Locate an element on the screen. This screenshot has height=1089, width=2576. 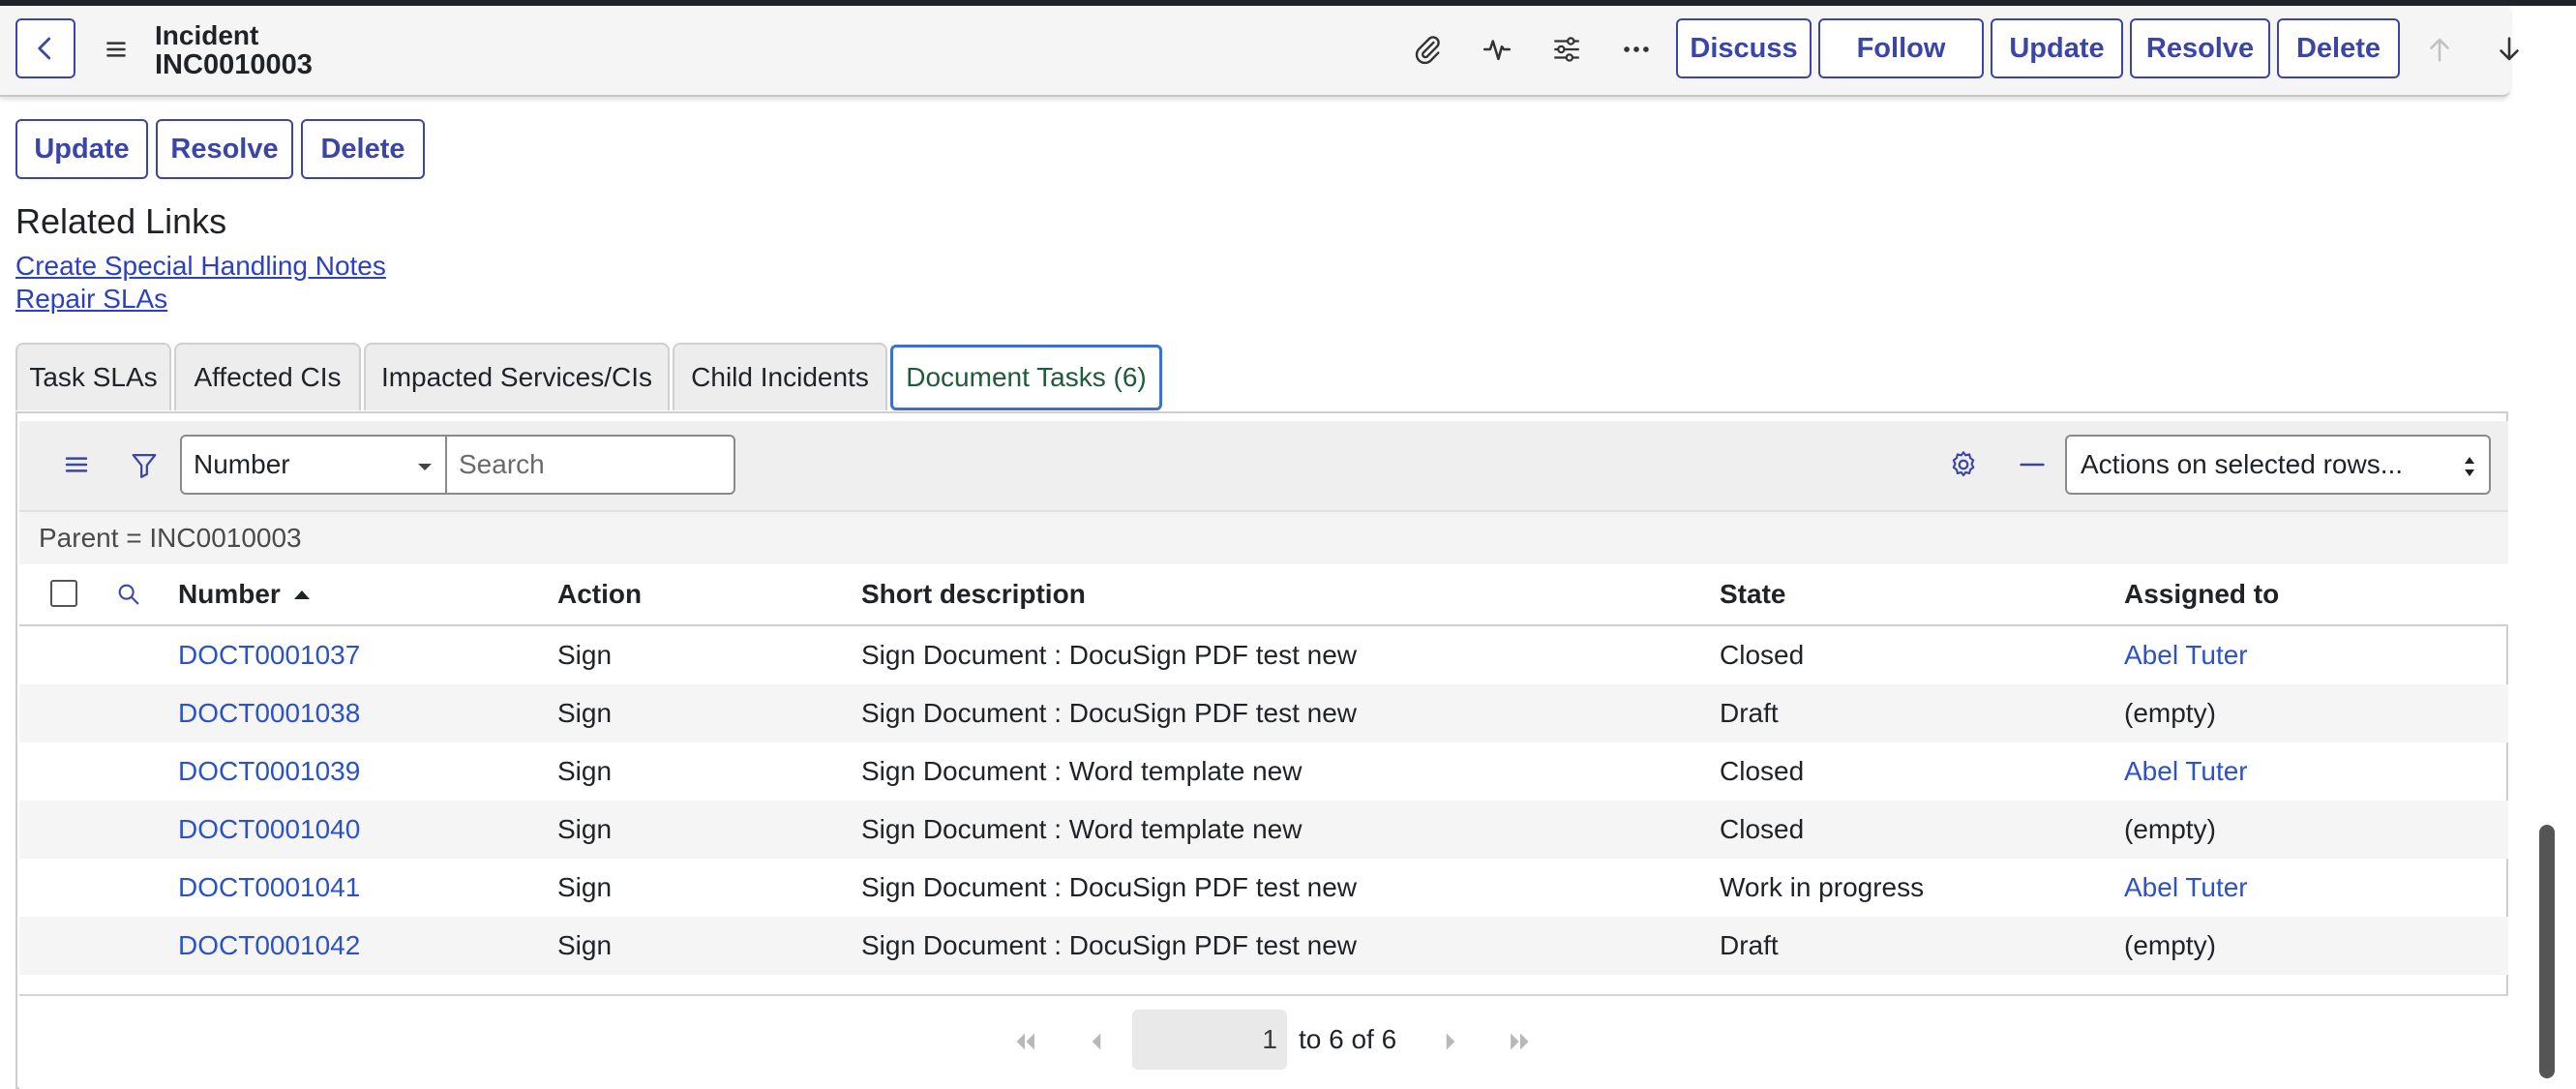
cell-number-link: DOCT0001039 is located at coordinates (269, 771).